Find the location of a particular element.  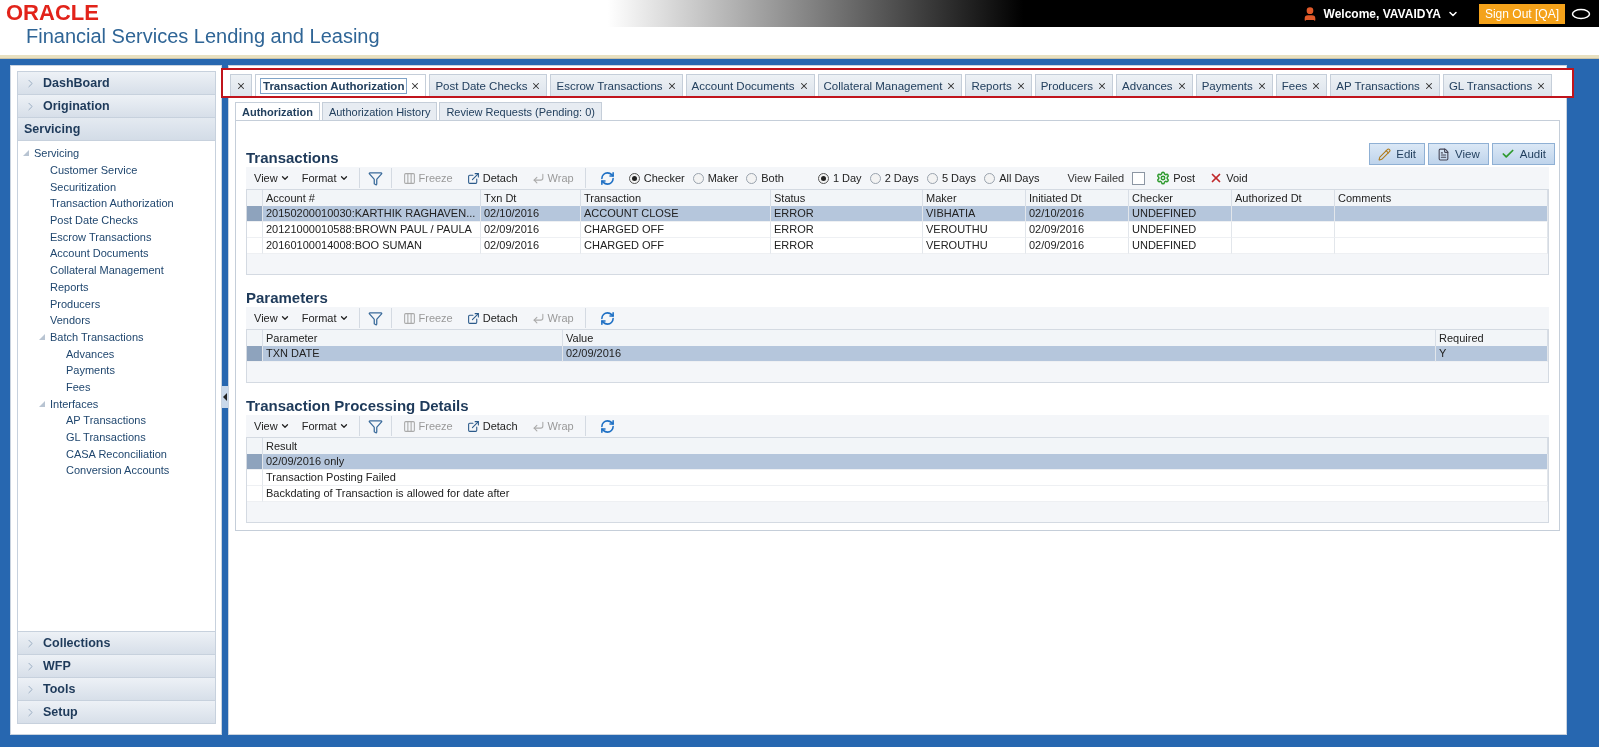

accordion-header: Setup is located at coordinates (116, 712).